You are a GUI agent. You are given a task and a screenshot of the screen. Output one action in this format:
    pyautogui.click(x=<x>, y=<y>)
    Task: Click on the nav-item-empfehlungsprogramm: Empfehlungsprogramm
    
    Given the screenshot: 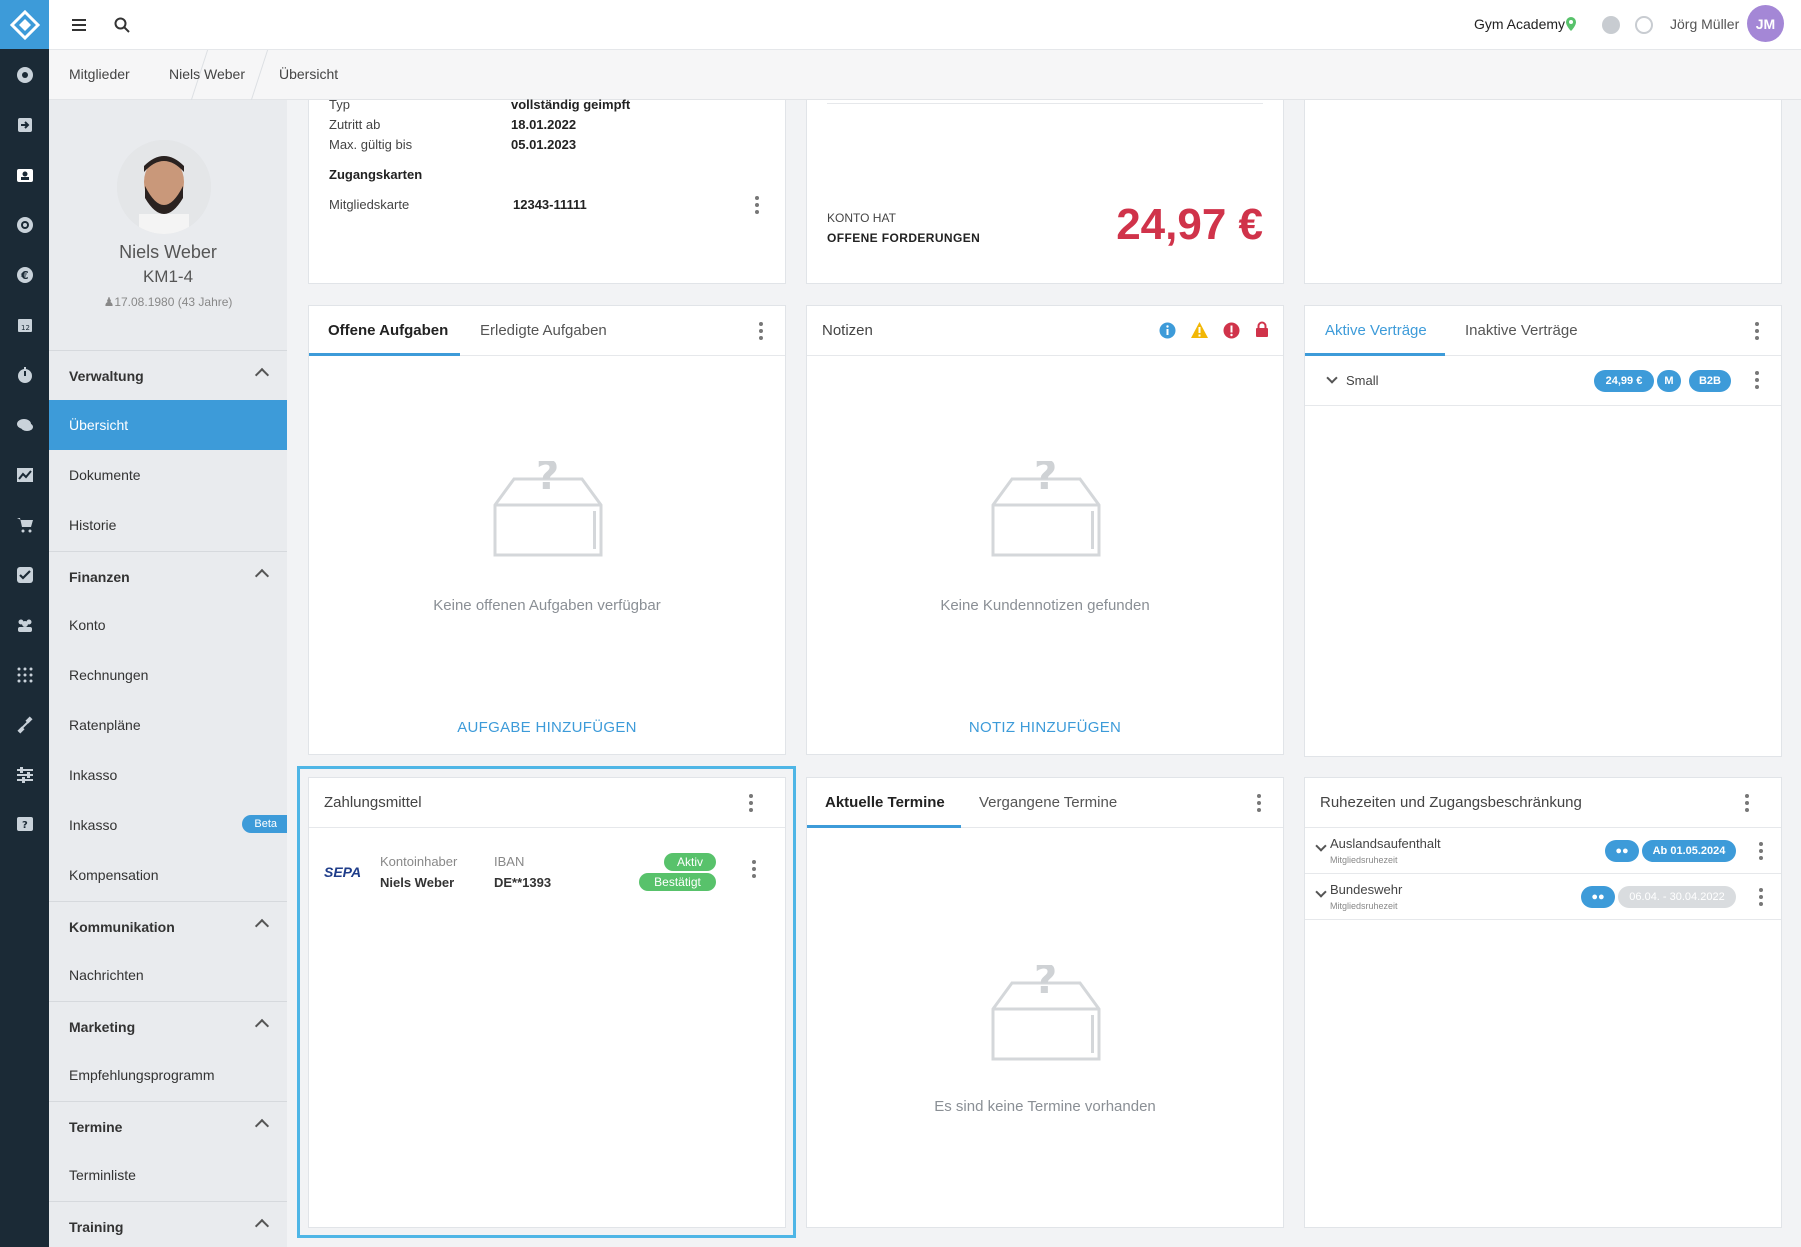 What is the action you would take?
    pyautogui.click(x=168, y=1075)
    